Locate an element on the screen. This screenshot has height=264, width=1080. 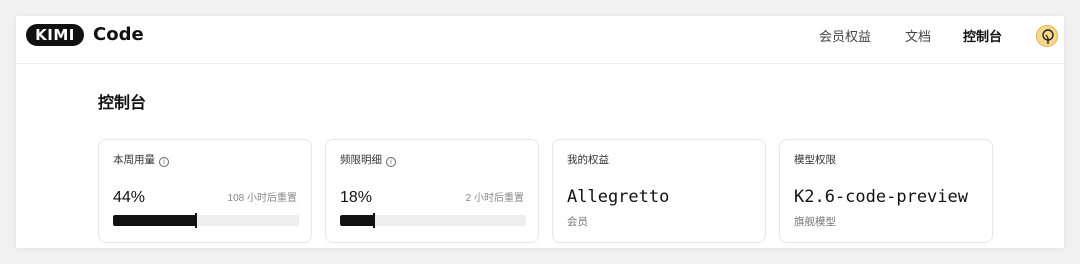
rate-limit-reset: 2 小时后重置 is located at coordinates (494, 198).